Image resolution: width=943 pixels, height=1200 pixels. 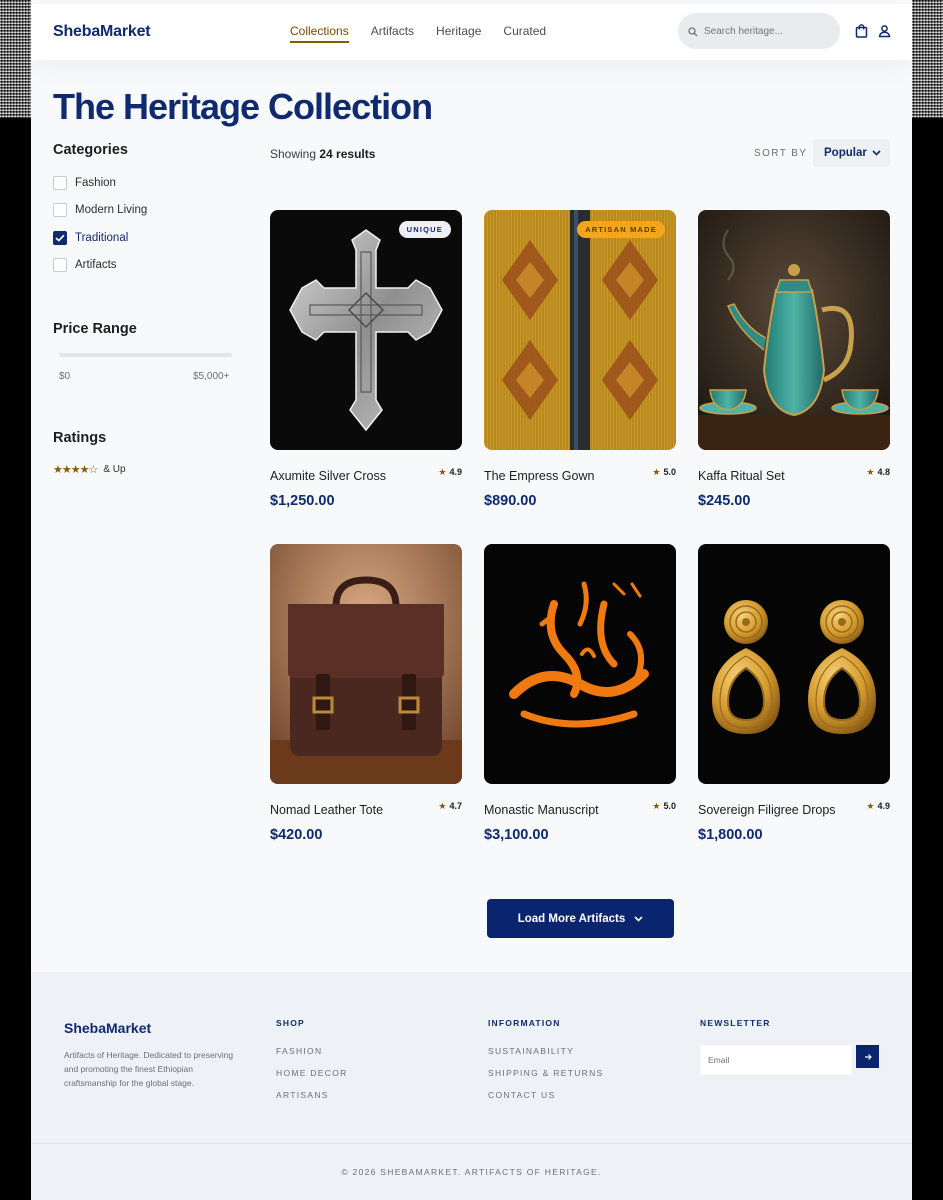 I want to click on nav-collections: Collections, so click(x=319, y=33).